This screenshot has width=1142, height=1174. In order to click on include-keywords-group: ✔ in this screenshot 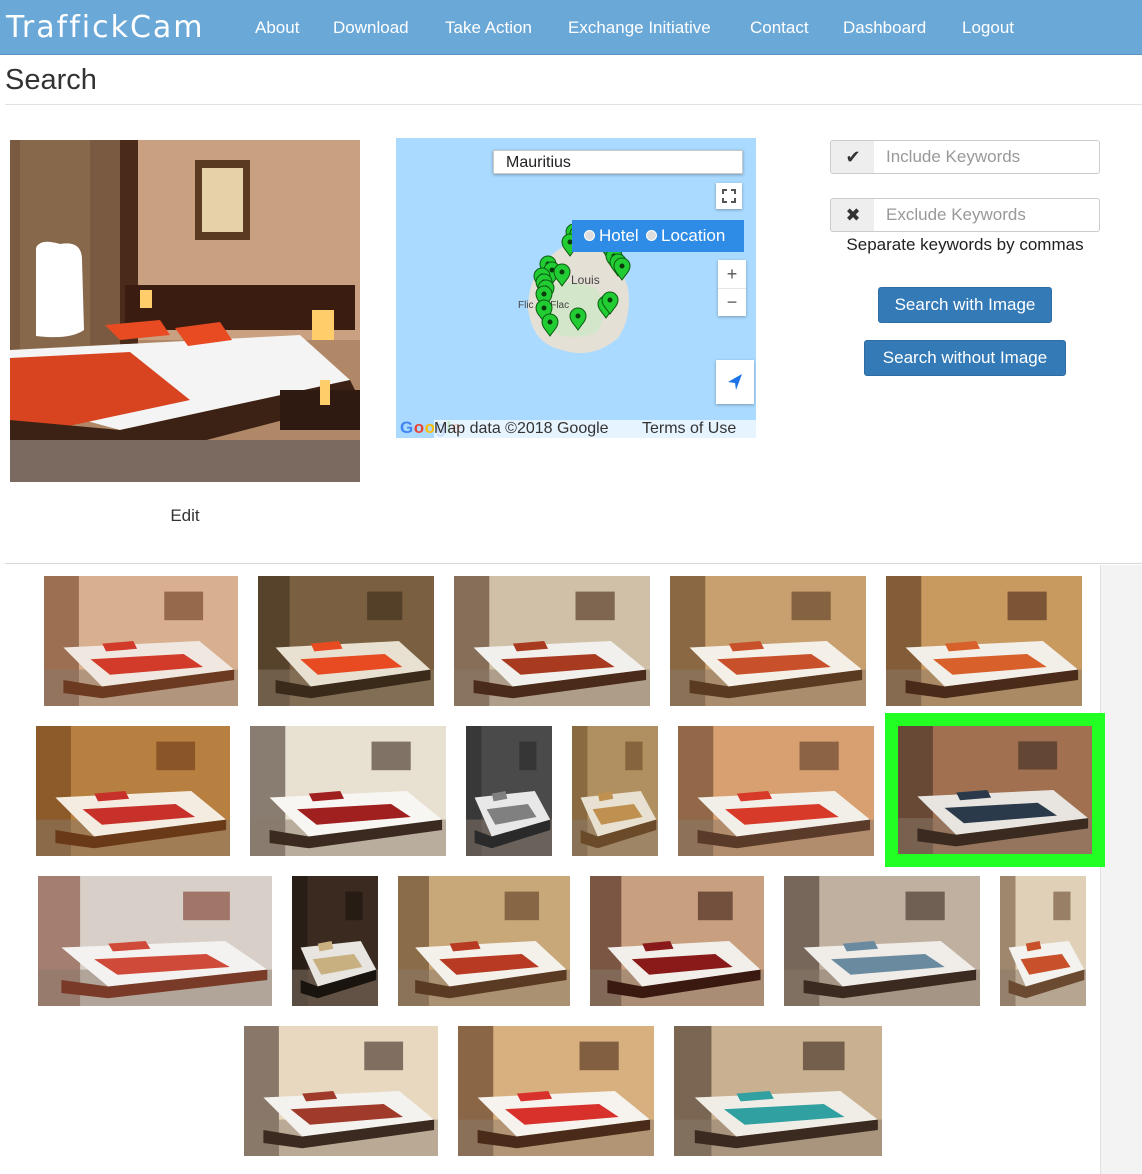, I will do `click(965, 157)`.